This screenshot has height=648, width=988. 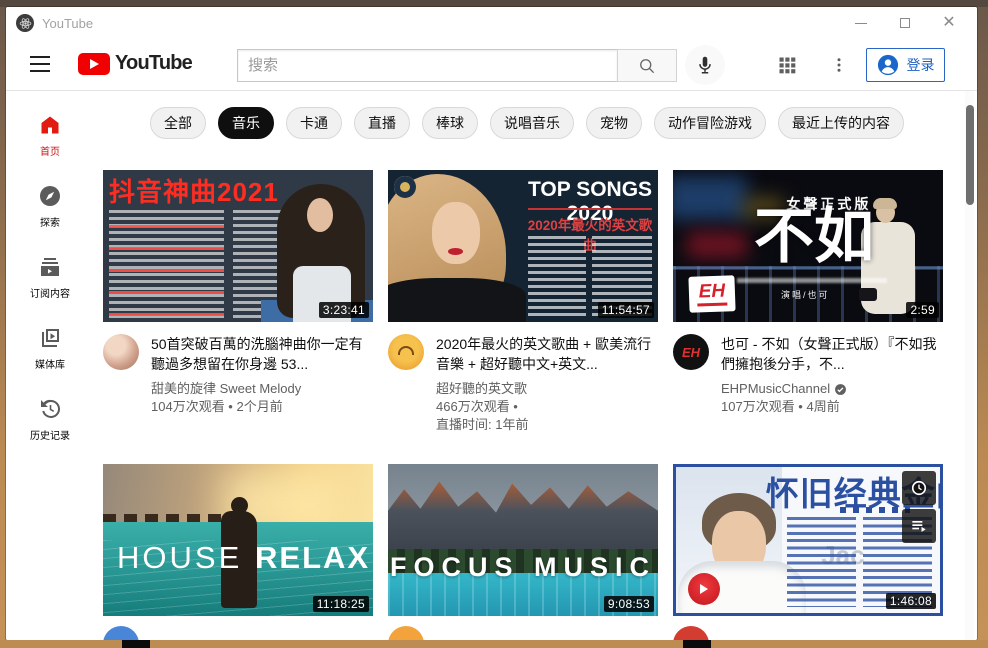 I want to click on video-thumbnail: 女聲正式版 不如 演唱/也可 EH 2:59, so click(x=808, y=246).